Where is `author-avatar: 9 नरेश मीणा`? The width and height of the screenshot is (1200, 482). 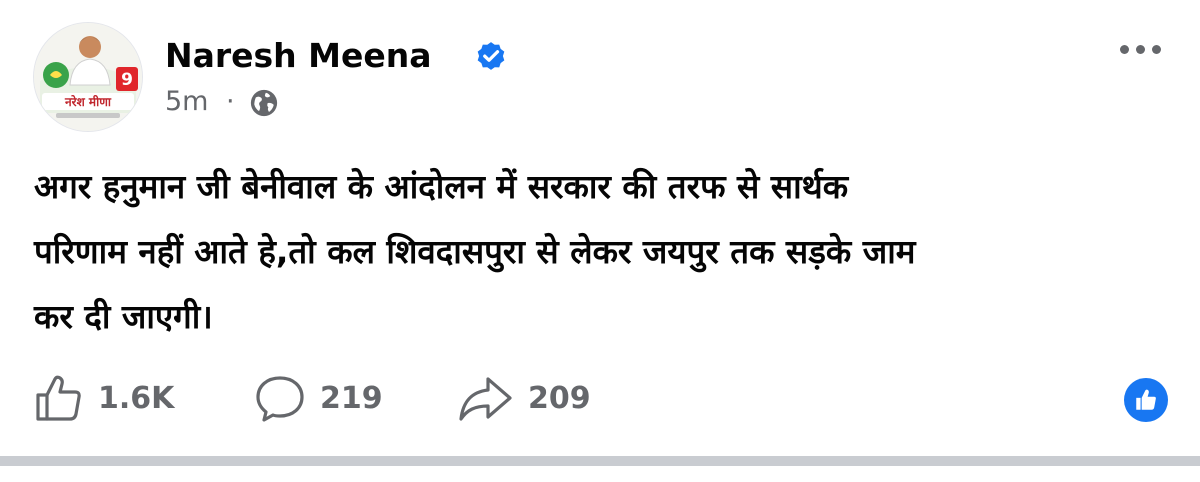
author-avatar: 9 नरेश मीणा is located at coordinates (88, 77).